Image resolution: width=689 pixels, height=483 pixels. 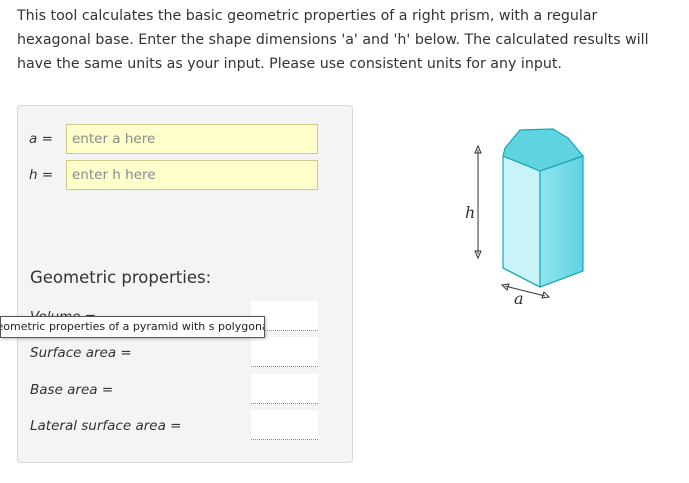 I want to click on prism-front-right-face, so click(x=561, y=221).